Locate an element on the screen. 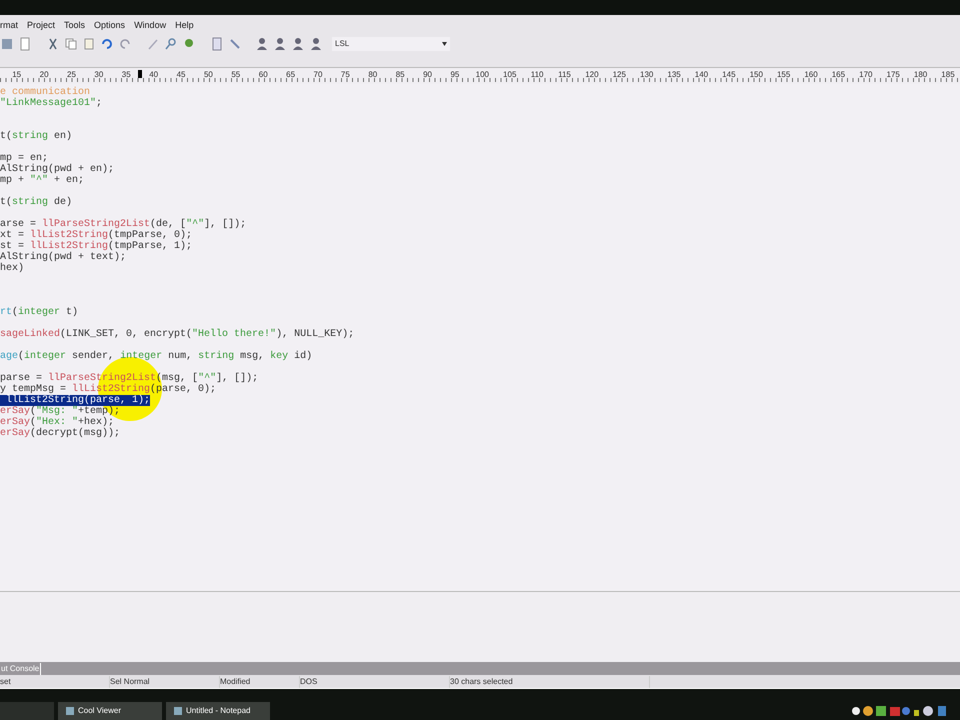  dropdown-caret-icon is located at coordinates (444, 44).